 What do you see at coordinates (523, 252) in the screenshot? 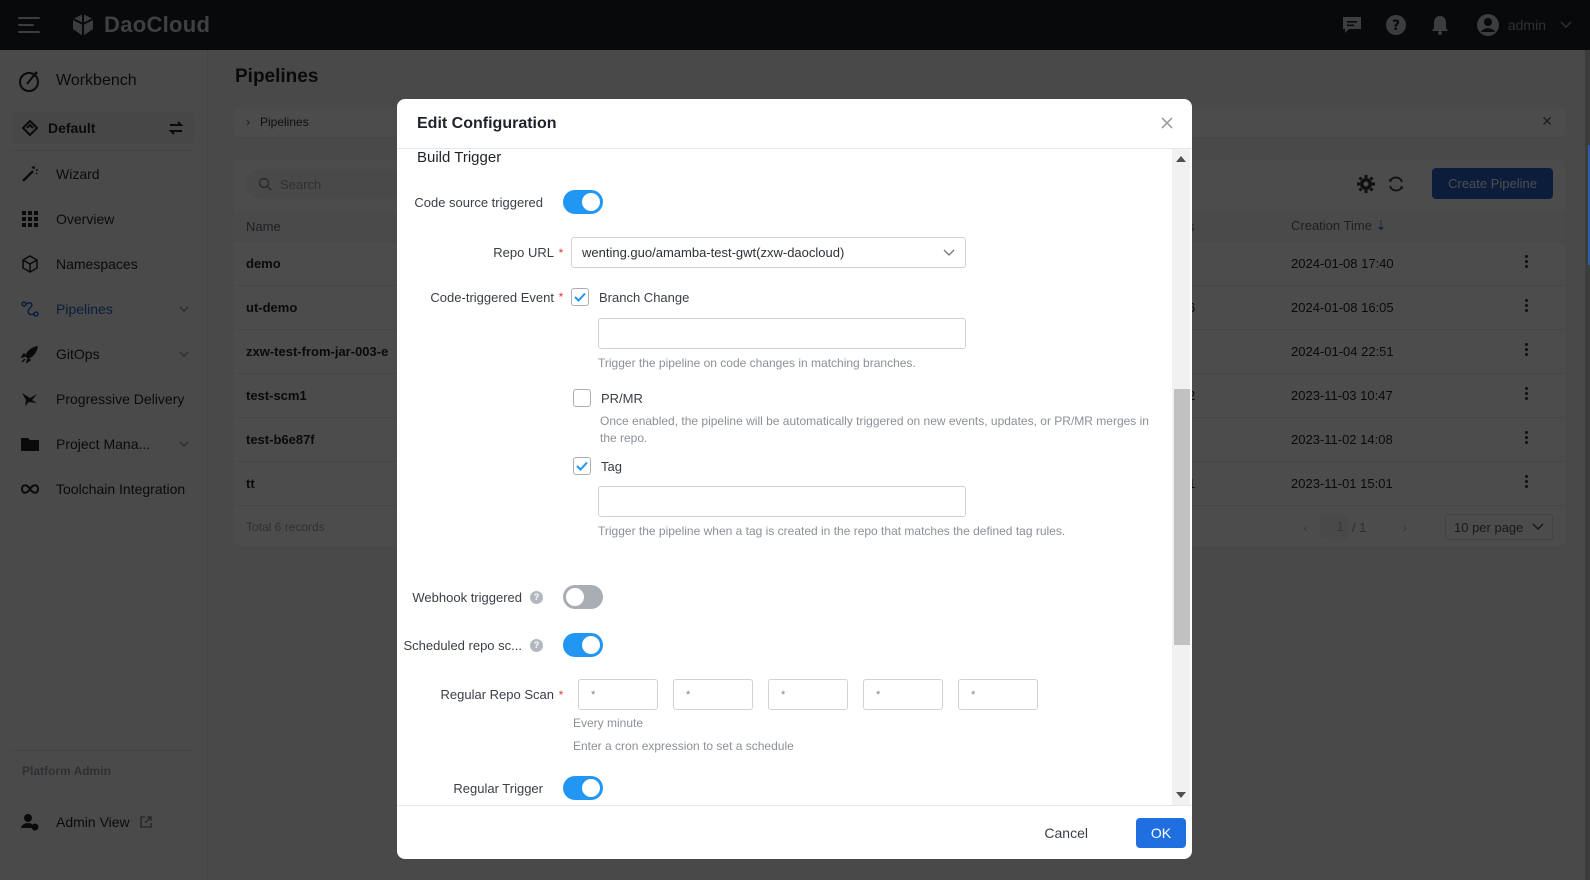
I see `field-label: Repo URL` at bounding box center [523, 252].